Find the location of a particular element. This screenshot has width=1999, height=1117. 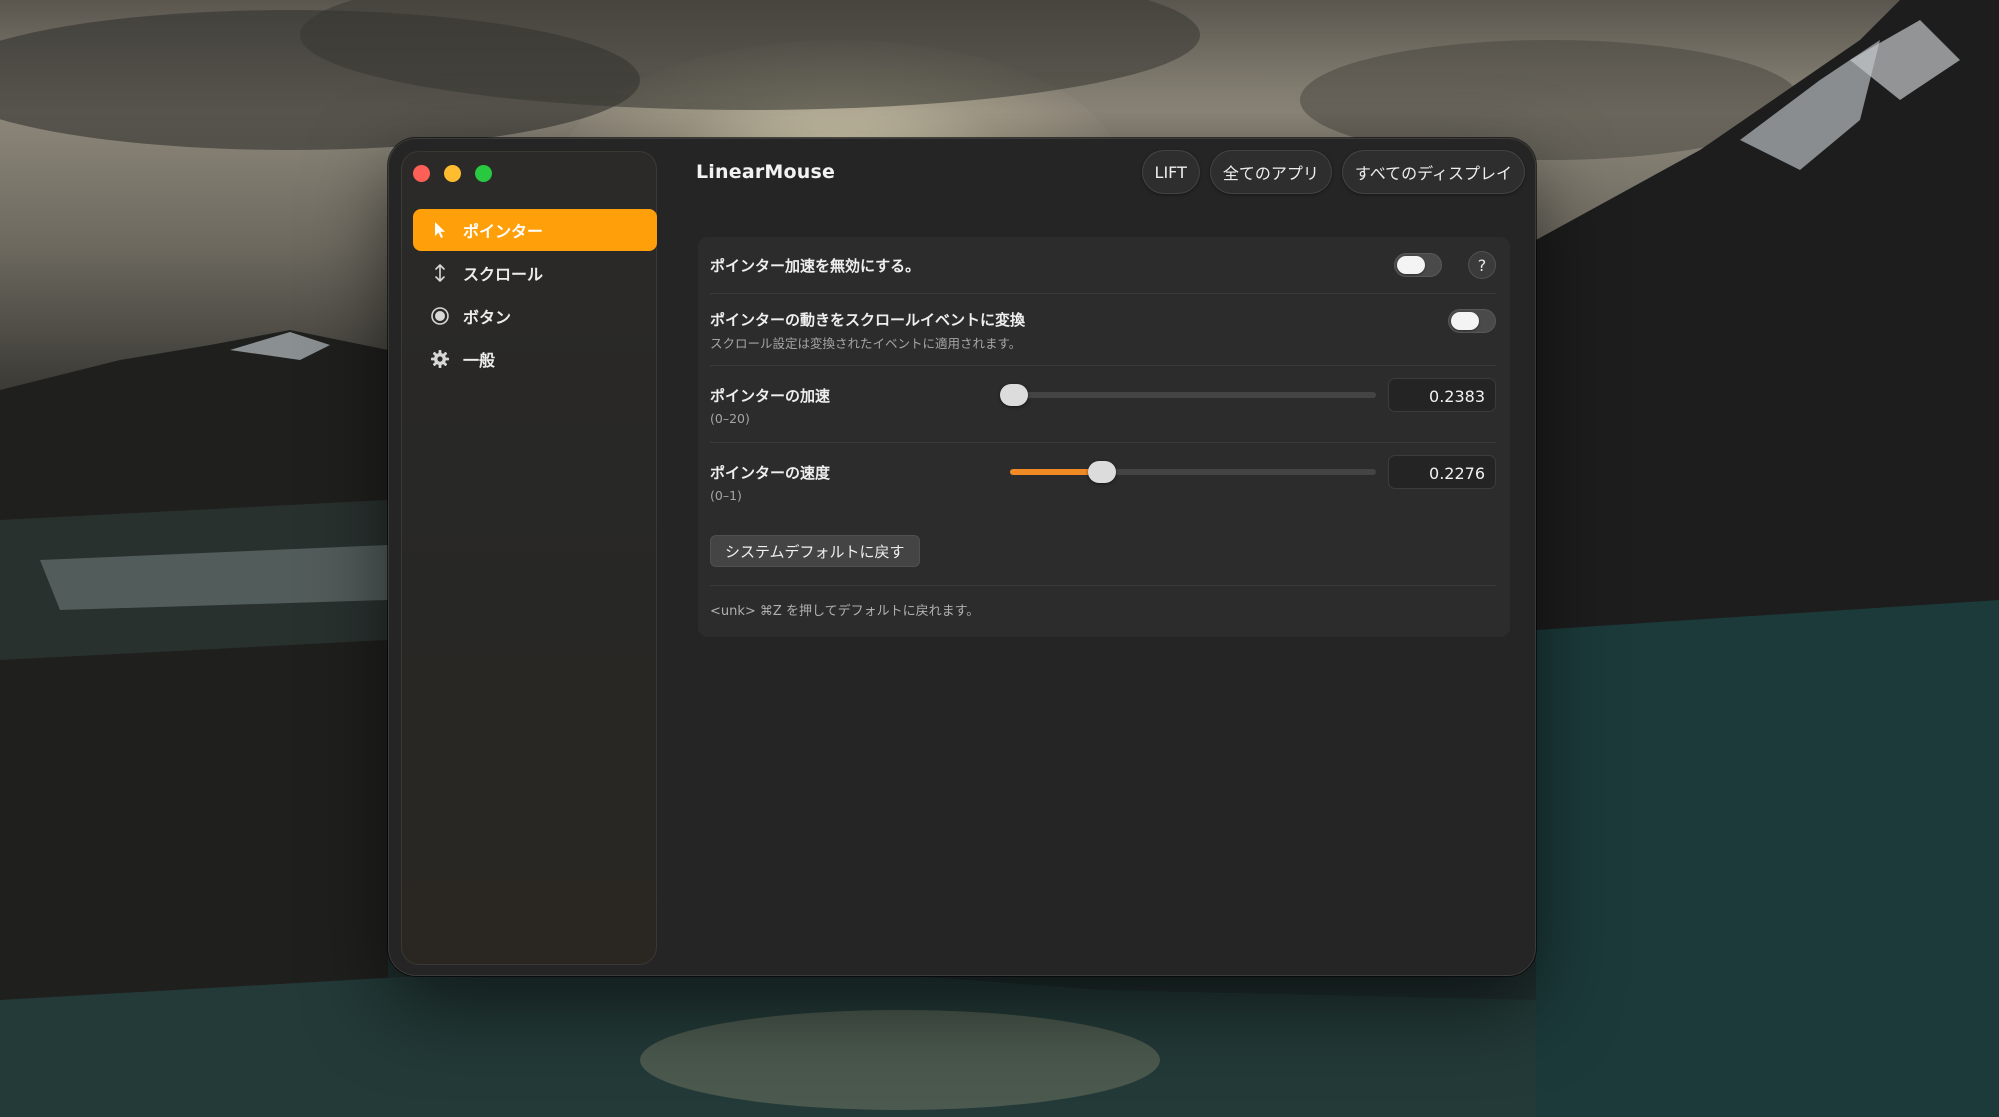

toolbar: LIFT 全てのアプリ すべてのディスプレイ is located at coordinates (1333, 172).